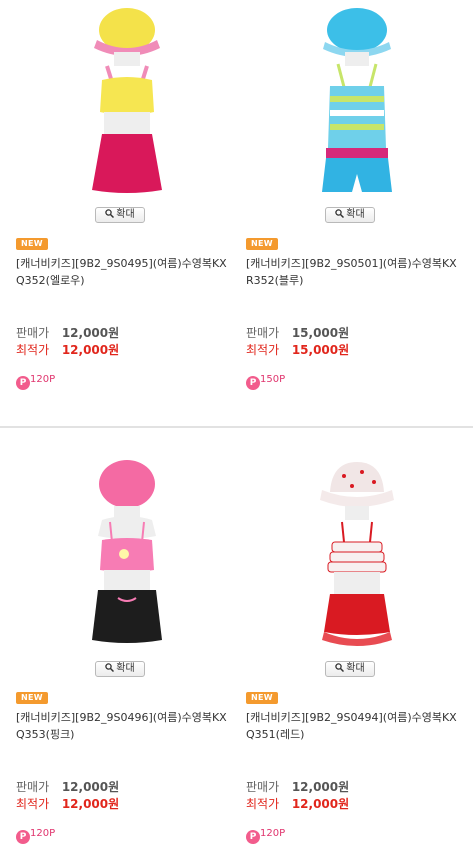 The image size is (473, 848). What do you see at coordinates (123, 726) in the screenshot?
I see `product-title-link: [캐너비키즈][9B2_9S0496](여름)수영복KXQ353(핑크)` at bounding box center [123, 726].